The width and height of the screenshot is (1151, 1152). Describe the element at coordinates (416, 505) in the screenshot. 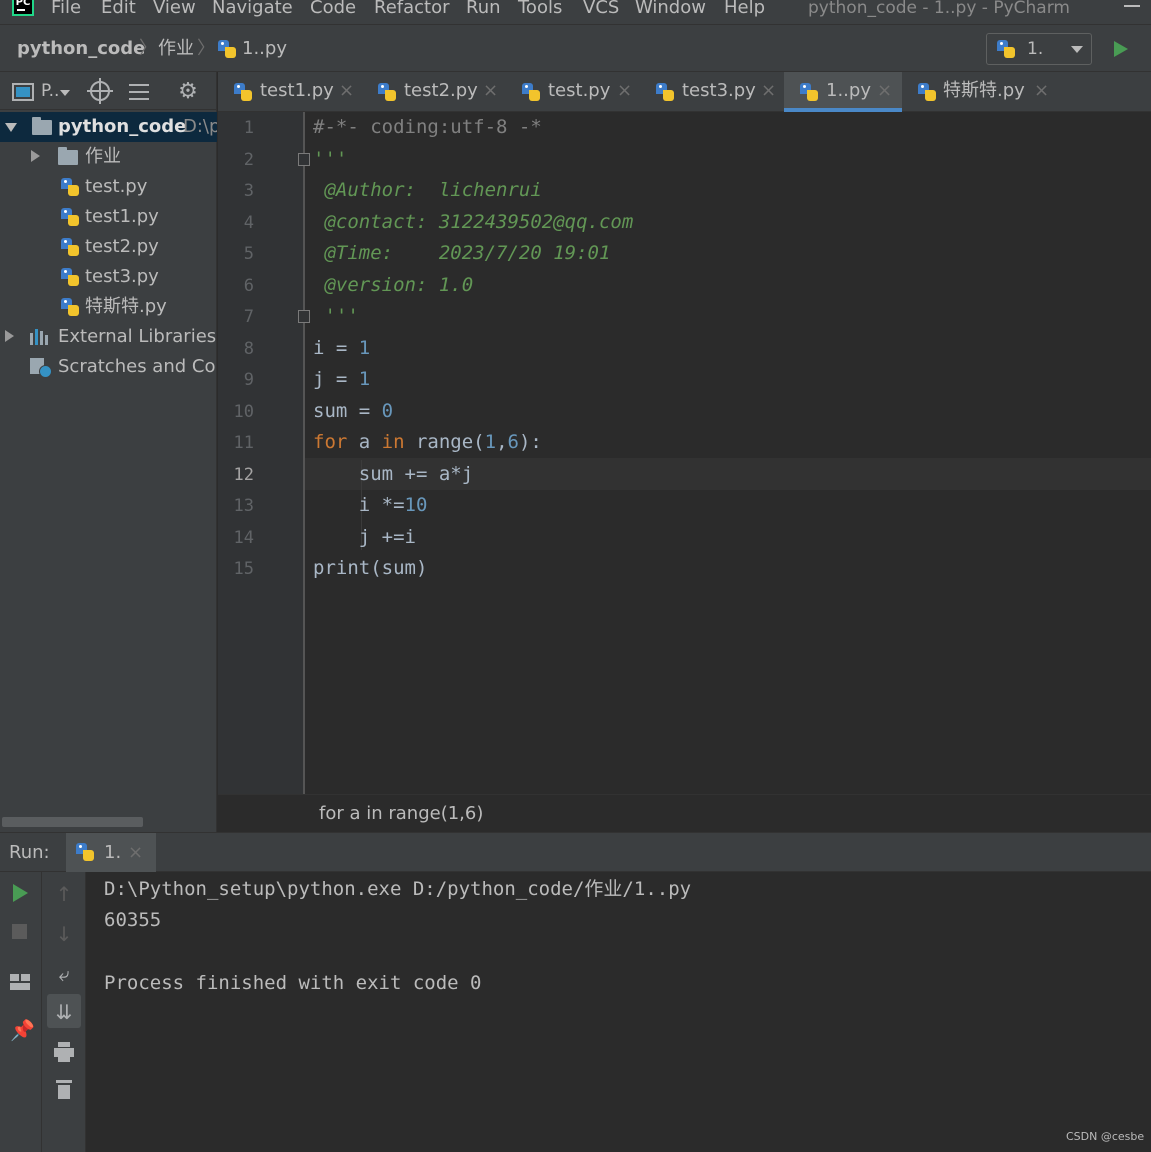

I see `code-number: 10` at that location.